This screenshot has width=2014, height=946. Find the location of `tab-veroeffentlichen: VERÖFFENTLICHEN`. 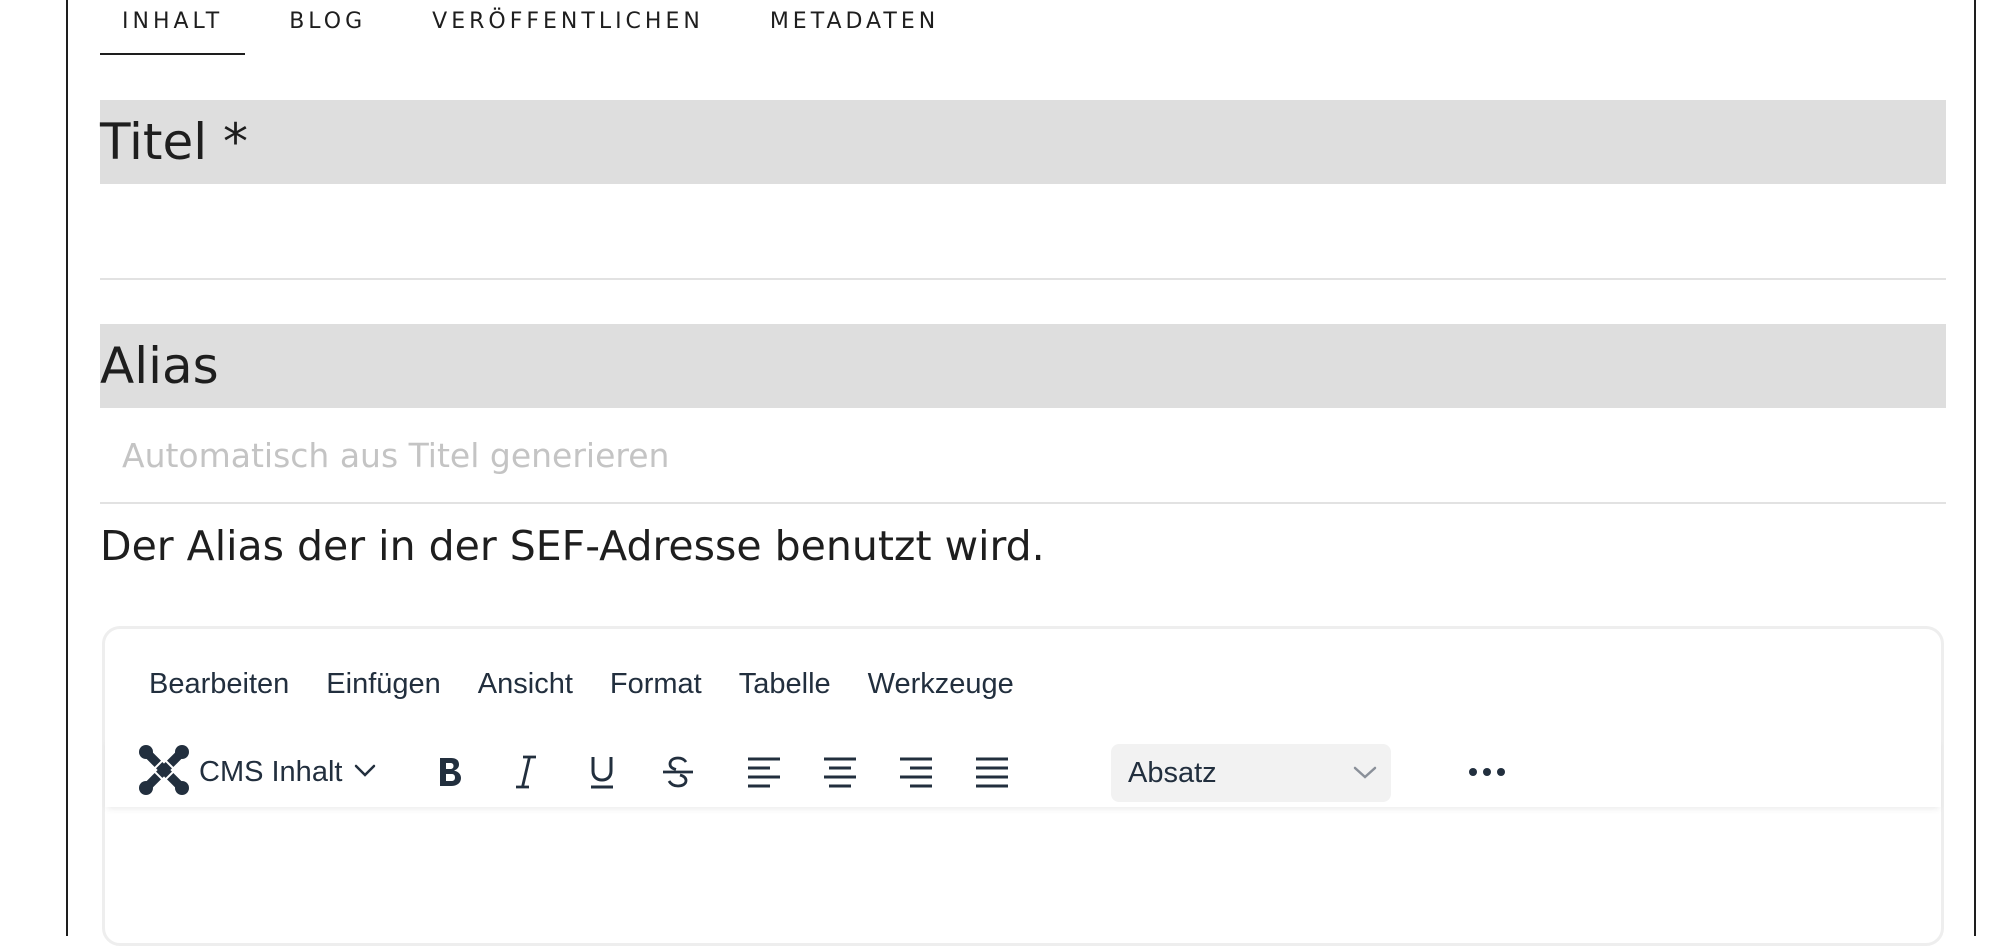

tab-veroeffentlichen: VERÖFFENTLICHEN is located at coordinates (568, 27).